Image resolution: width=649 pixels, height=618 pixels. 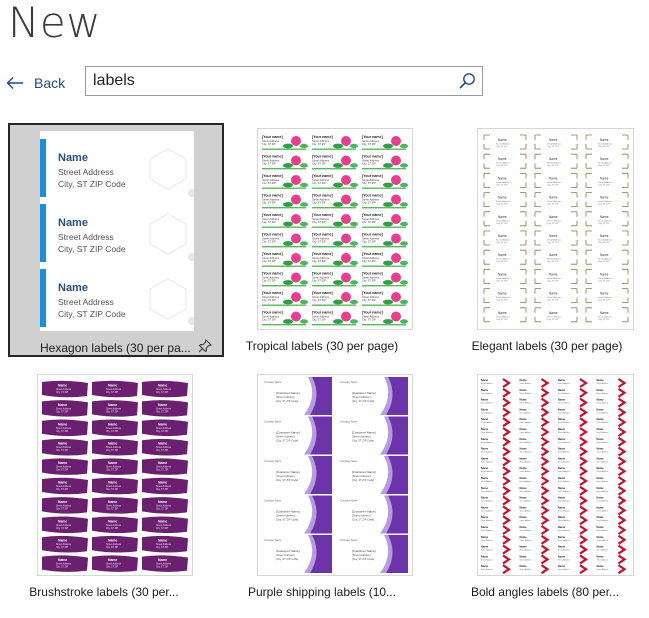 I want to click on search-icon, so click(x=467, y=81).